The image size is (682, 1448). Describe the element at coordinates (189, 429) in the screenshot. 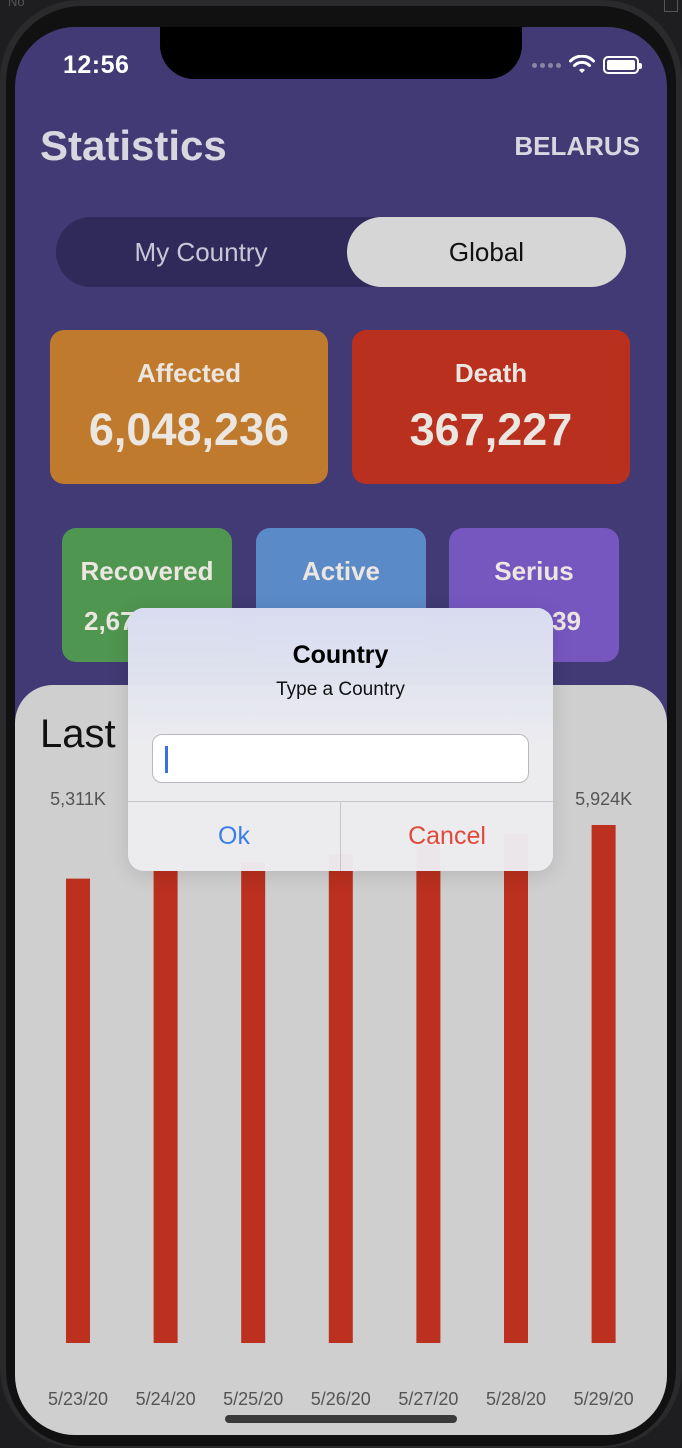

I see `affected-value: 6,048,236` at that location.